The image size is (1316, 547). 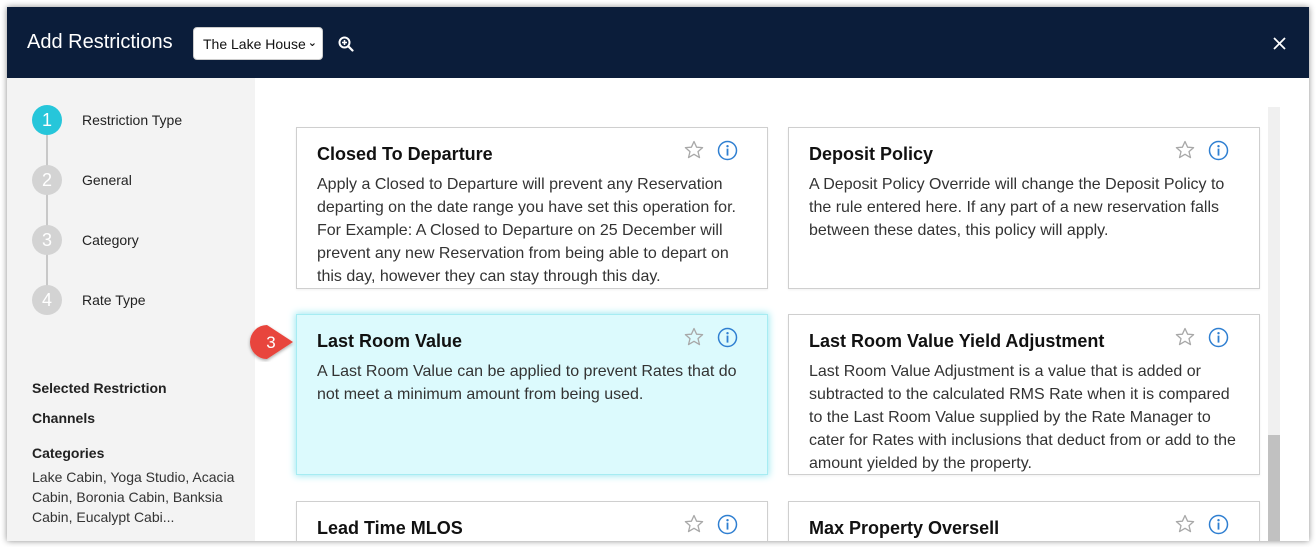 What do you see at coordinates (100, 42) in the screenshot?
I see `dialog-title: Add Restrictions` at bounding box center [100, 42].